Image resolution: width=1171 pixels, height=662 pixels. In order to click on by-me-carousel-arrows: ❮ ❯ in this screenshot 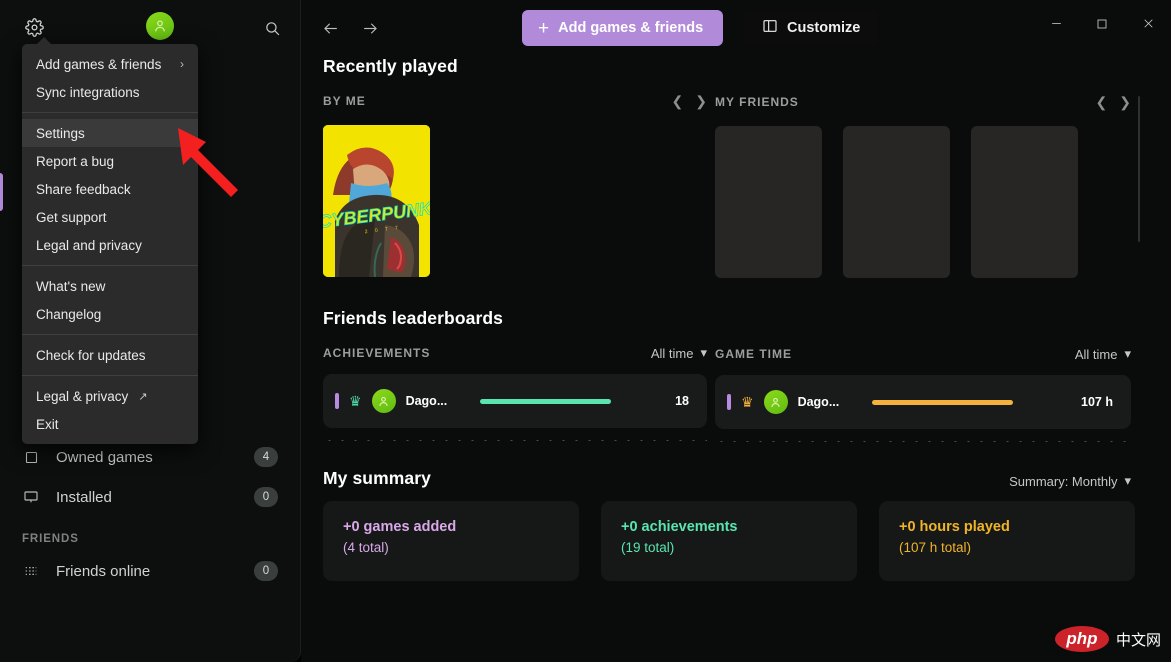, I will do `click(689, 101)`.